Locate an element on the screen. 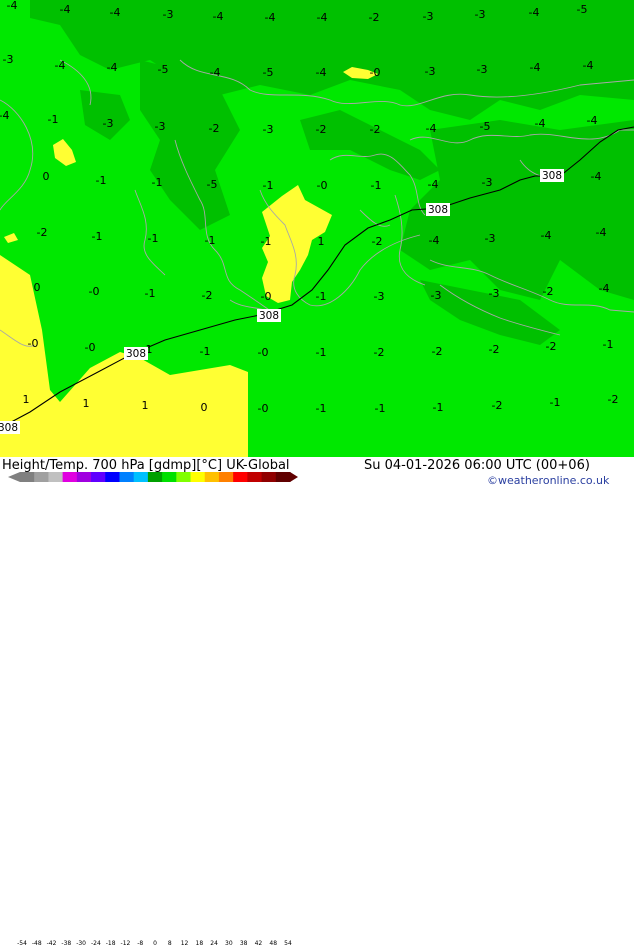  colorbar-tick-label: -12 is located at coordinates (125, 943).